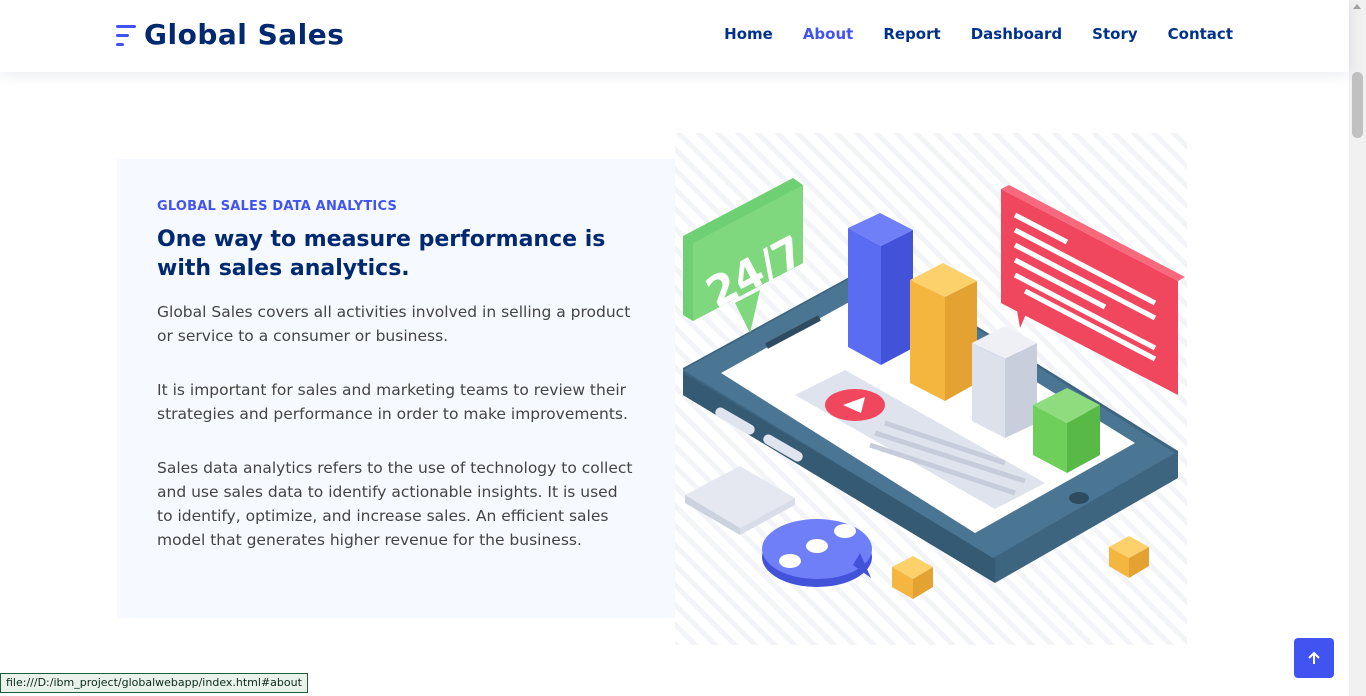 This screenshot has height=696, width=1366. Describe the element at coordinates (127, 35) in the screenshot. I see `logo-bars-icon` at that location.